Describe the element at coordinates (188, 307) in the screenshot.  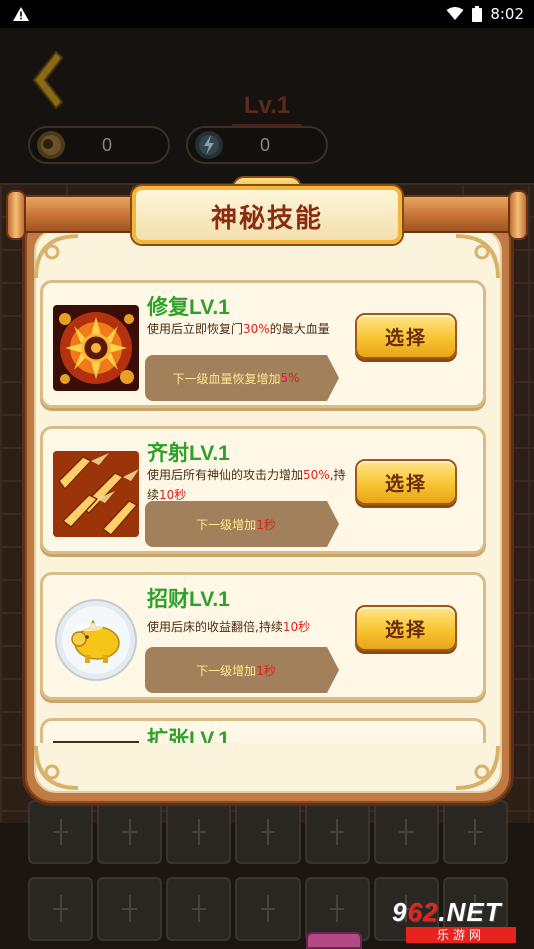
I see `skill-name: 修复LV.1` at that location.